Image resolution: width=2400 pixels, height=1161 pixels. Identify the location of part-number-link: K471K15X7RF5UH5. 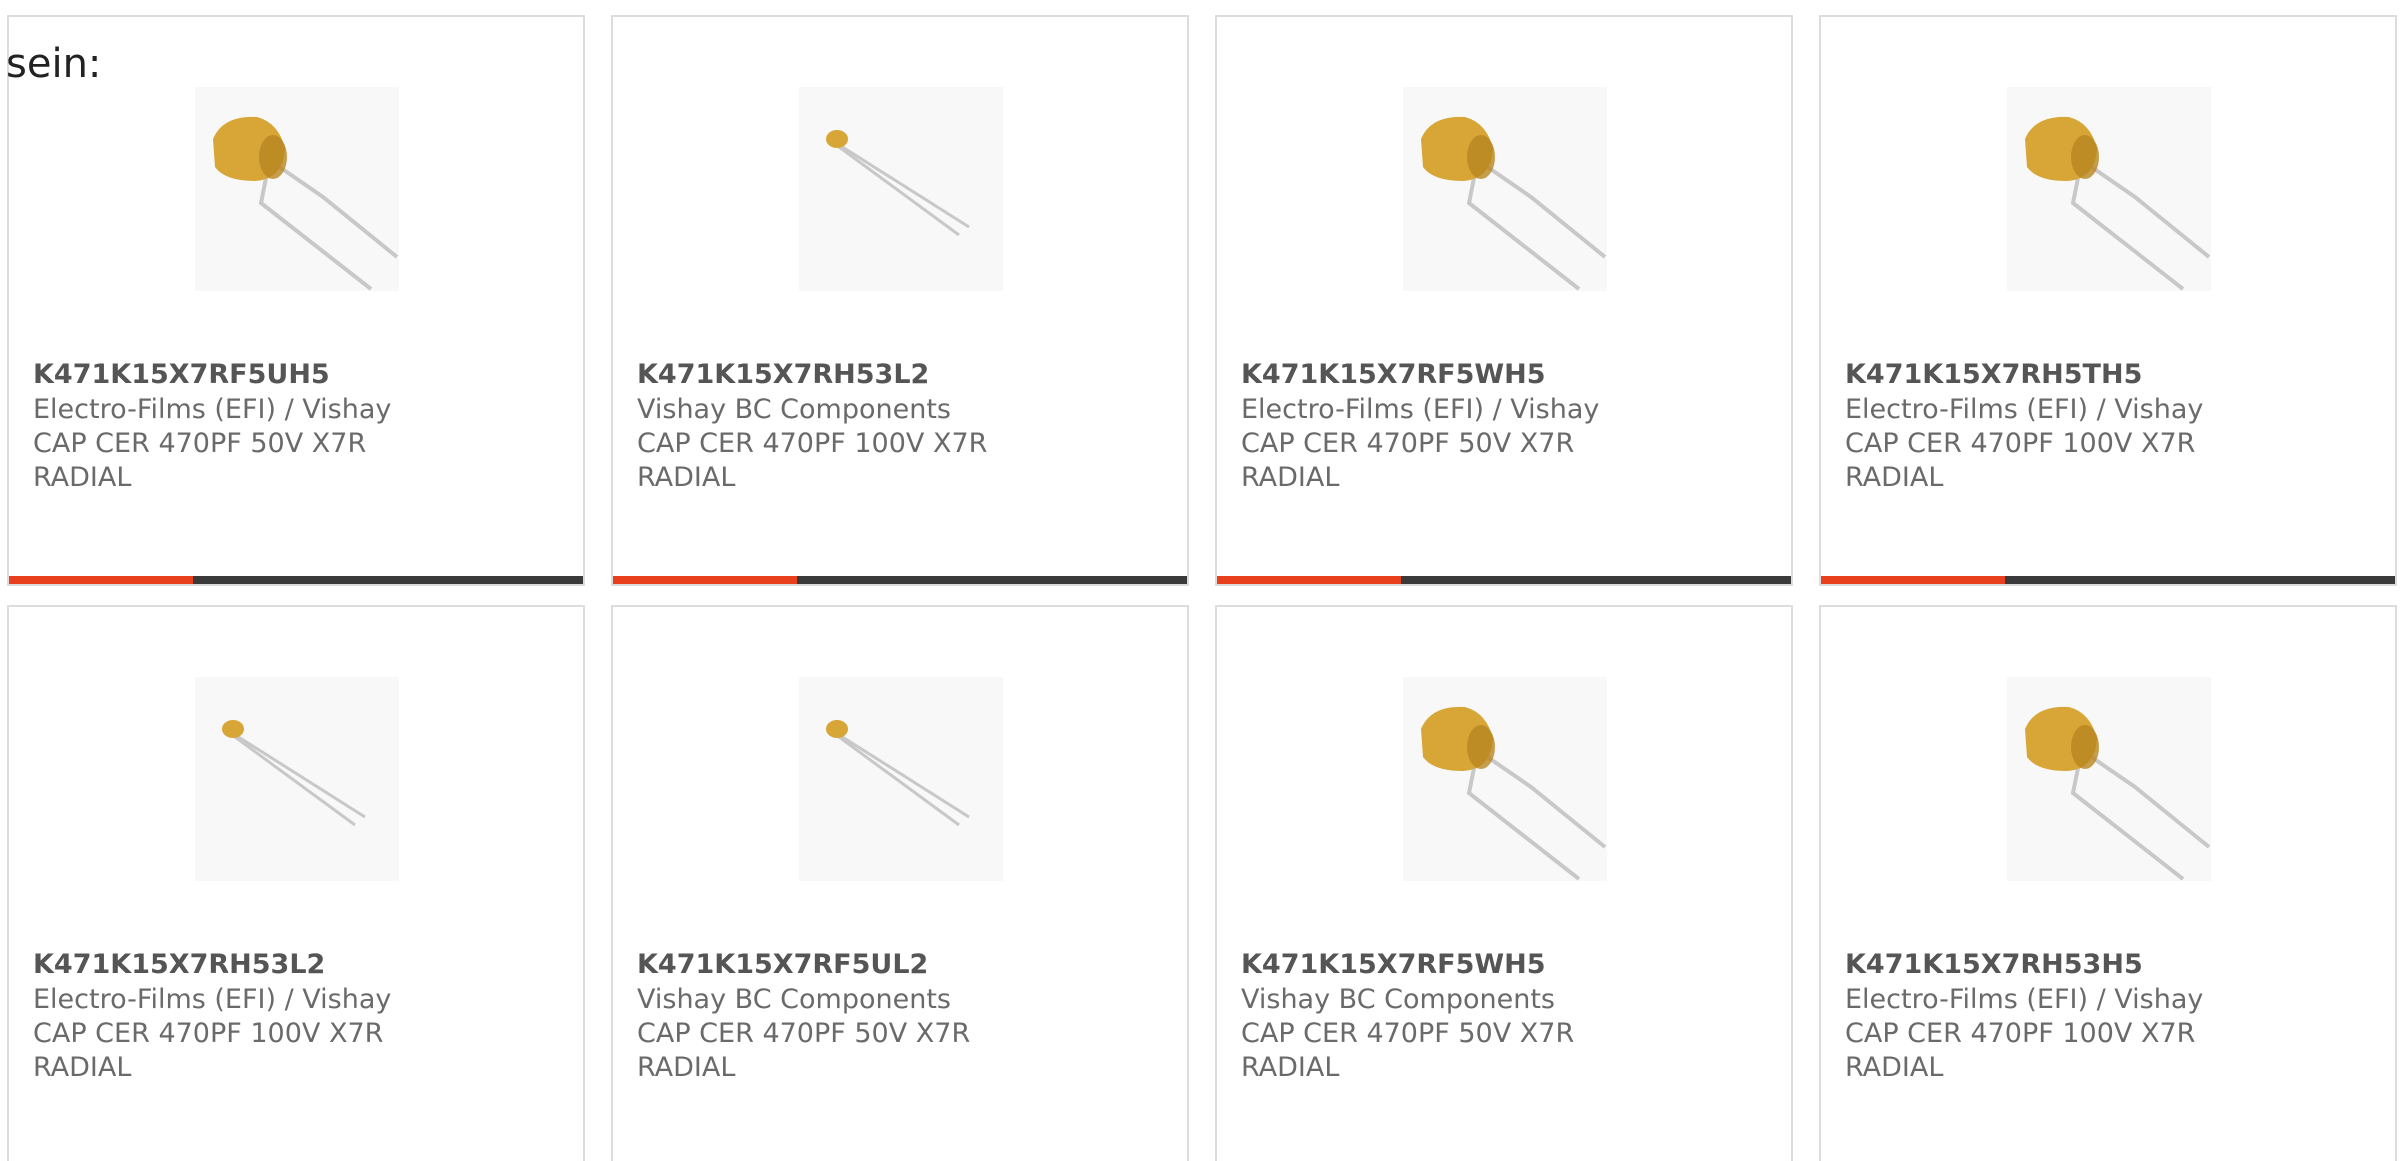
(243, 375).